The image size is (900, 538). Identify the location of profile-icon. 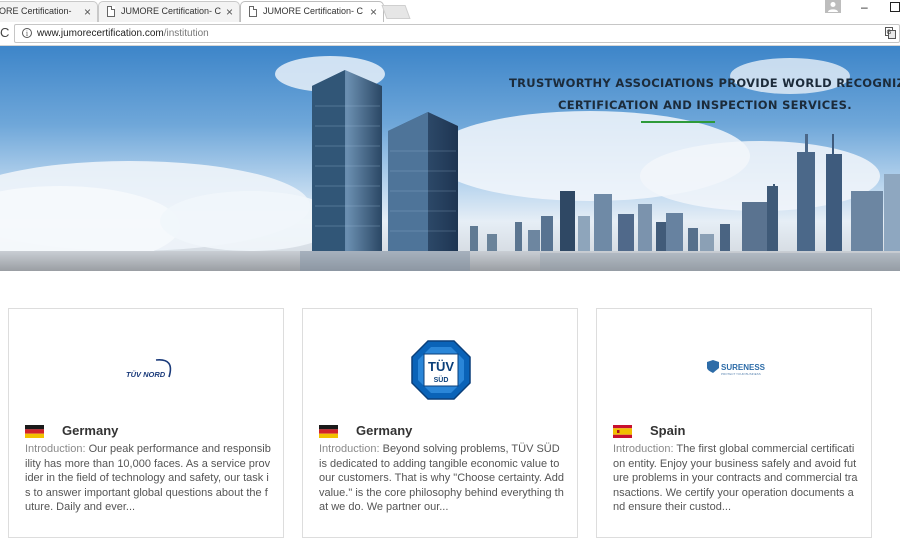
(833, 6).